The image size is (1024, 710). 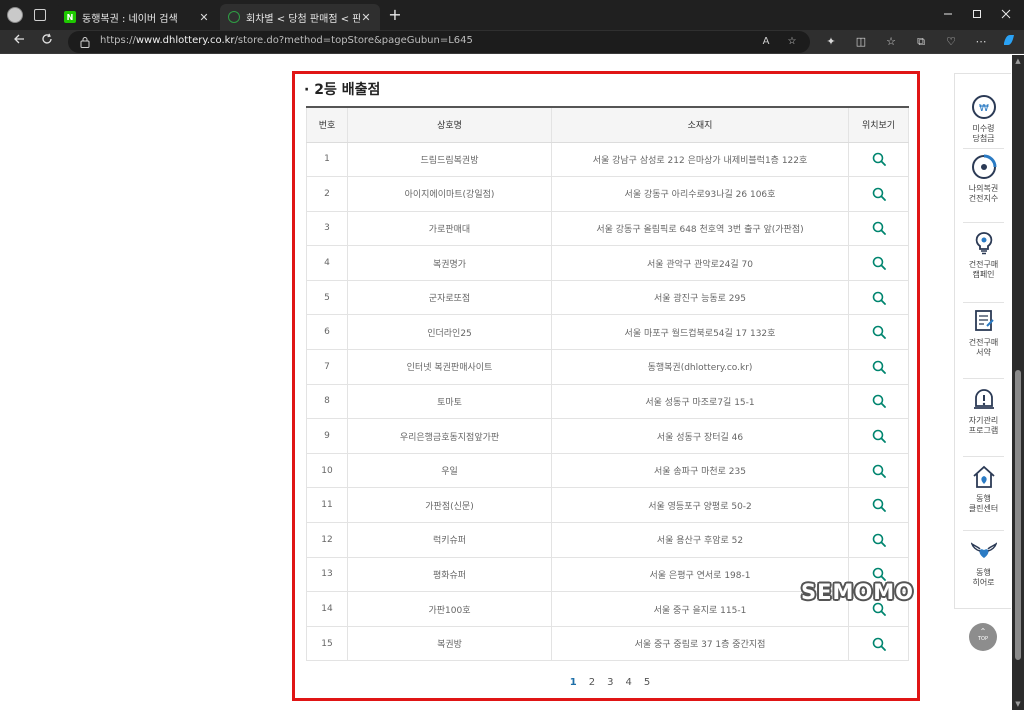 What do you see at coordinates (983, 637) in the screenshot?
I see `scroll-top-button: ⌃ TOP` at bounding box center [983, 637].